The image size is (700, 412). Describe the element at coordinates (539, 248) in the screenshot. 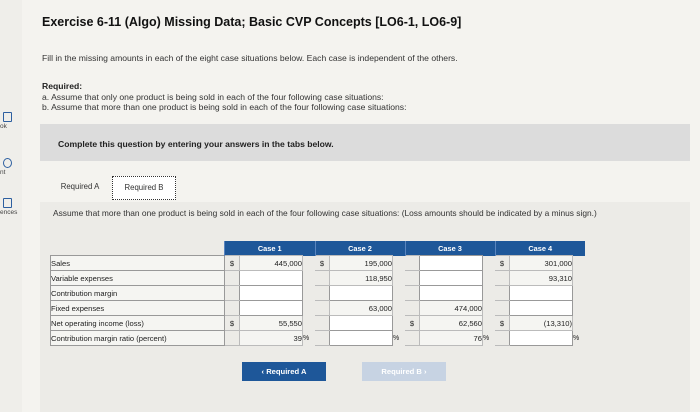

I see `header-case-4: Case 4` at that location.